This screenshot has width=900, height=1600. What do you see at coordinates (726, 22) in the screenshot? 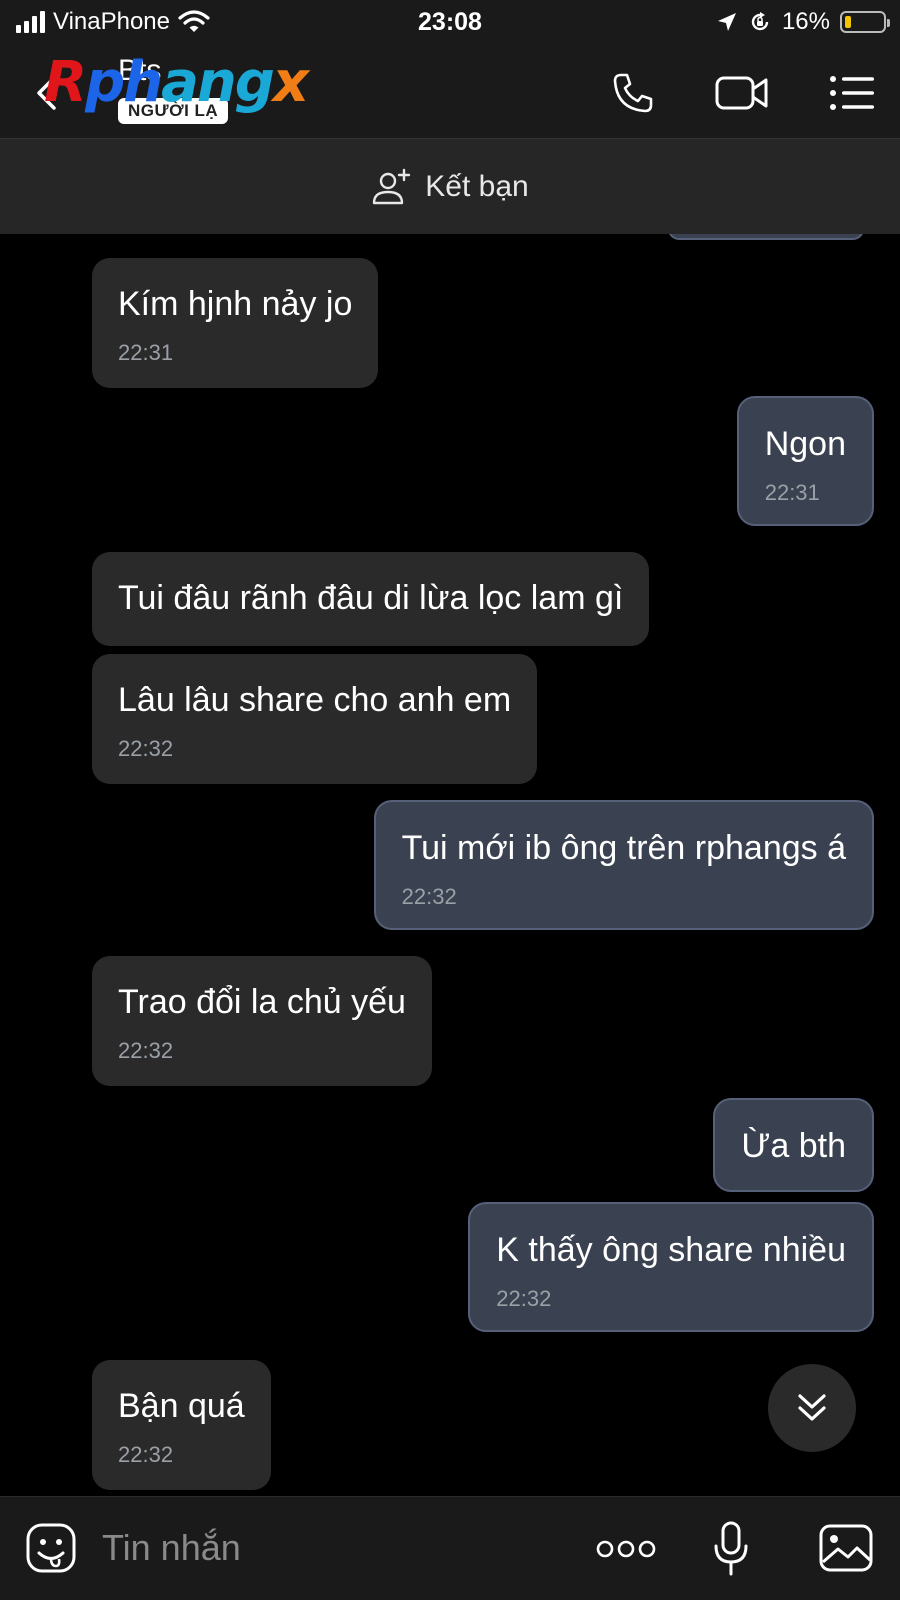
I see `location-arrow-icon` at bounding box center [726, 22].